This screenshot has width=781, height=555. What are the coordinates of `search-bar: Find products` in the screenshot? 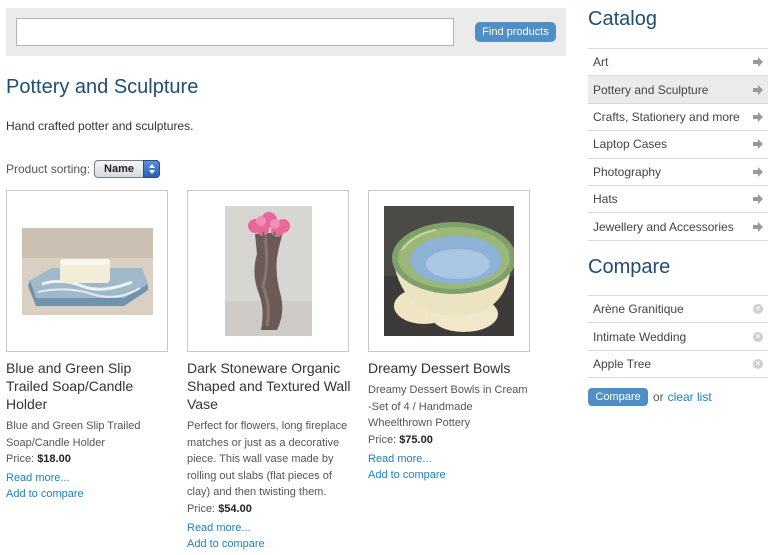 It's located at (286, 32).